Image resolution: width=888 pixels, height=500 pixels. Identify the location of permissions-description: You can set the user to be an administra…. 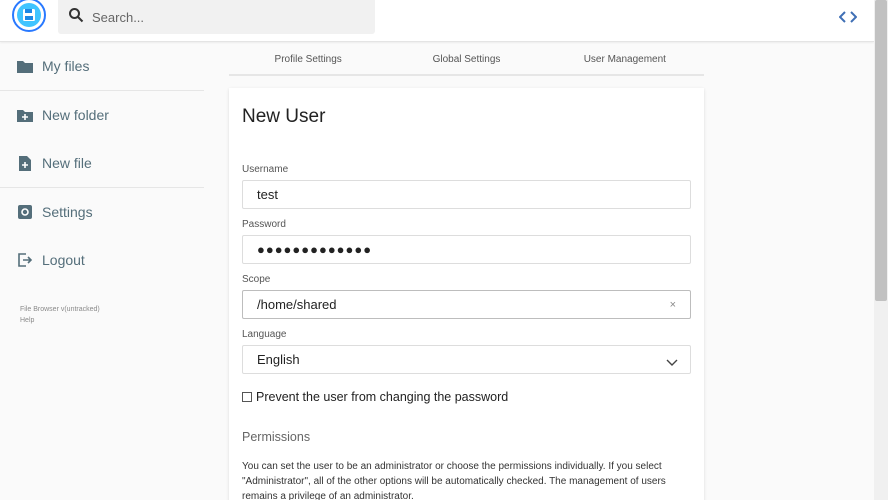
(454, 480).